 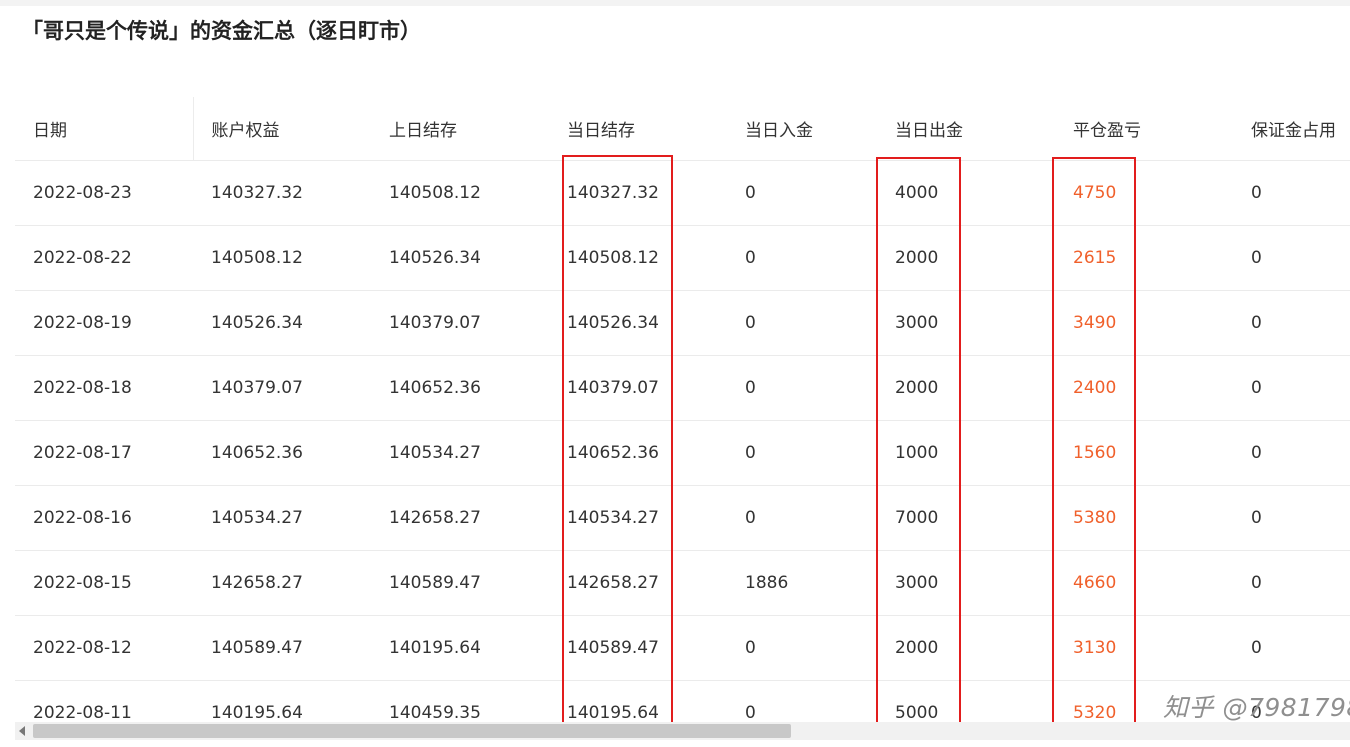 I want to click on column-header-close-pnl: 平仓盈亏, so click(x=1144, y=129).